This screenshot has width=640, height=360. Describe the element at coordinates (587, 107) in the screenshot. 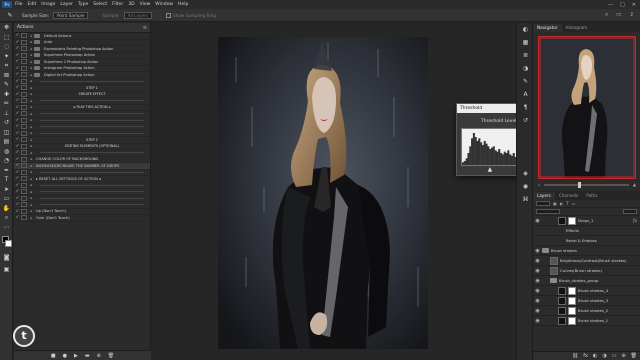

I see `navigator-preview` at that location.